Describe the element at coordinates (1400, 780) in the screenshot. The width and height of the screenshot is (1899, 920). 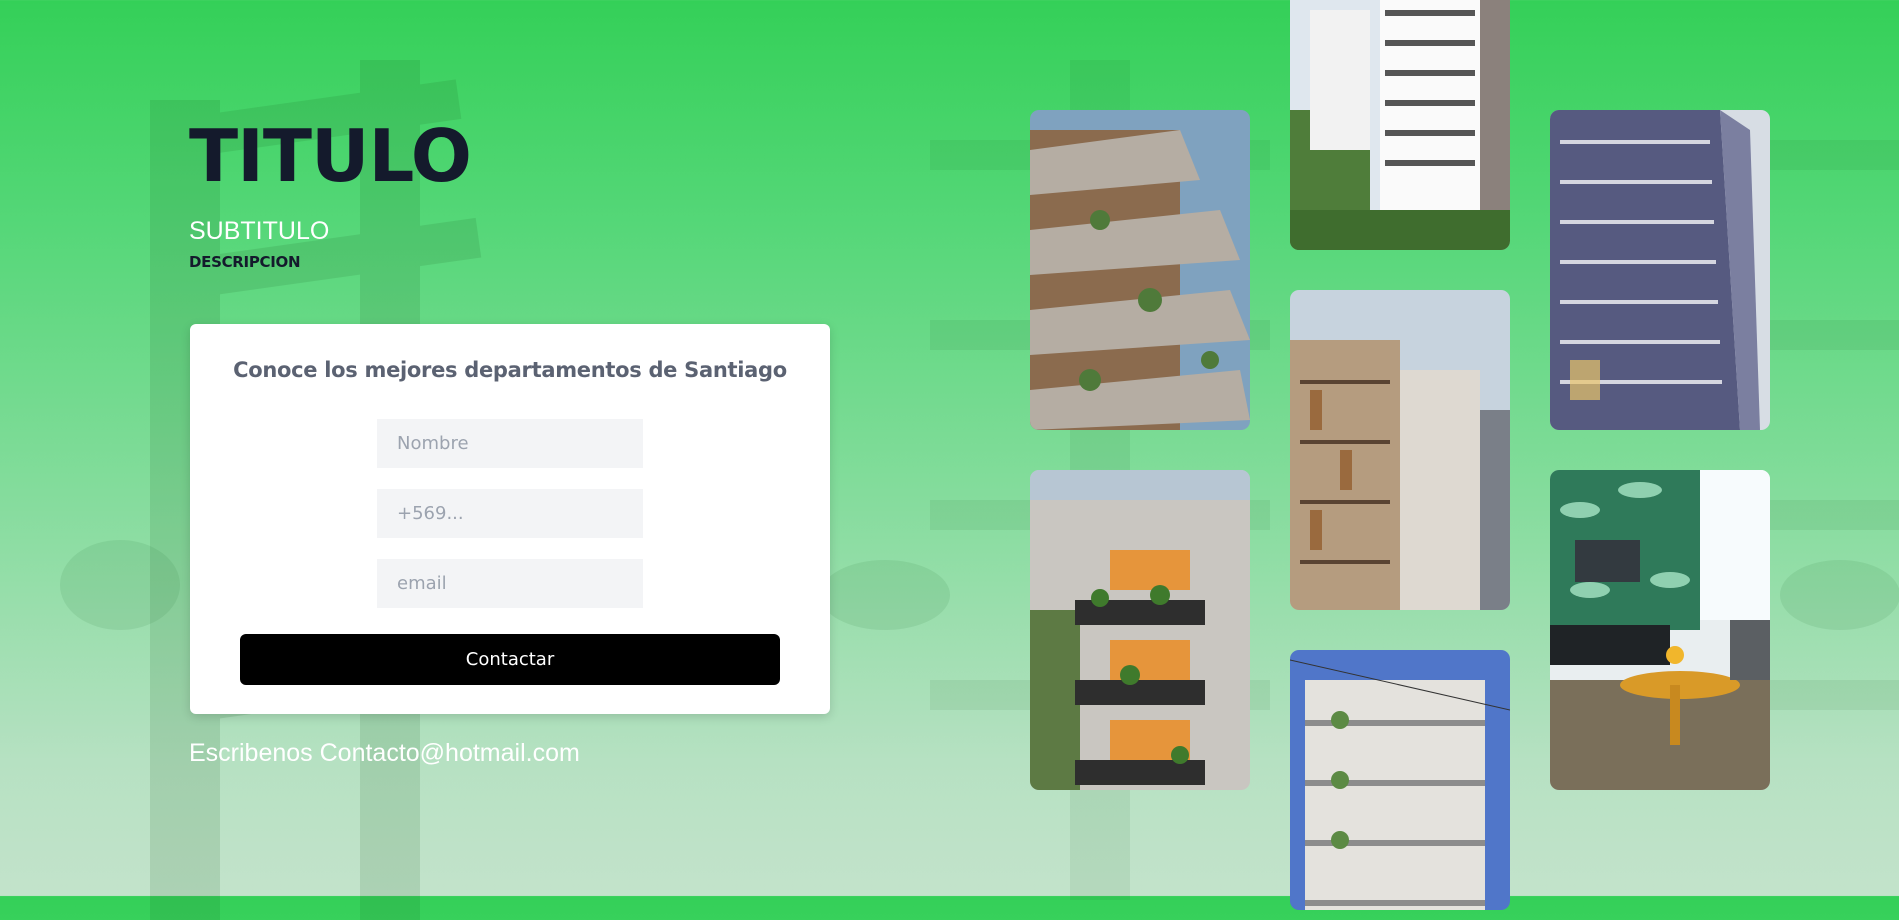
I see `concrete-building-balconies-photo` at that location.